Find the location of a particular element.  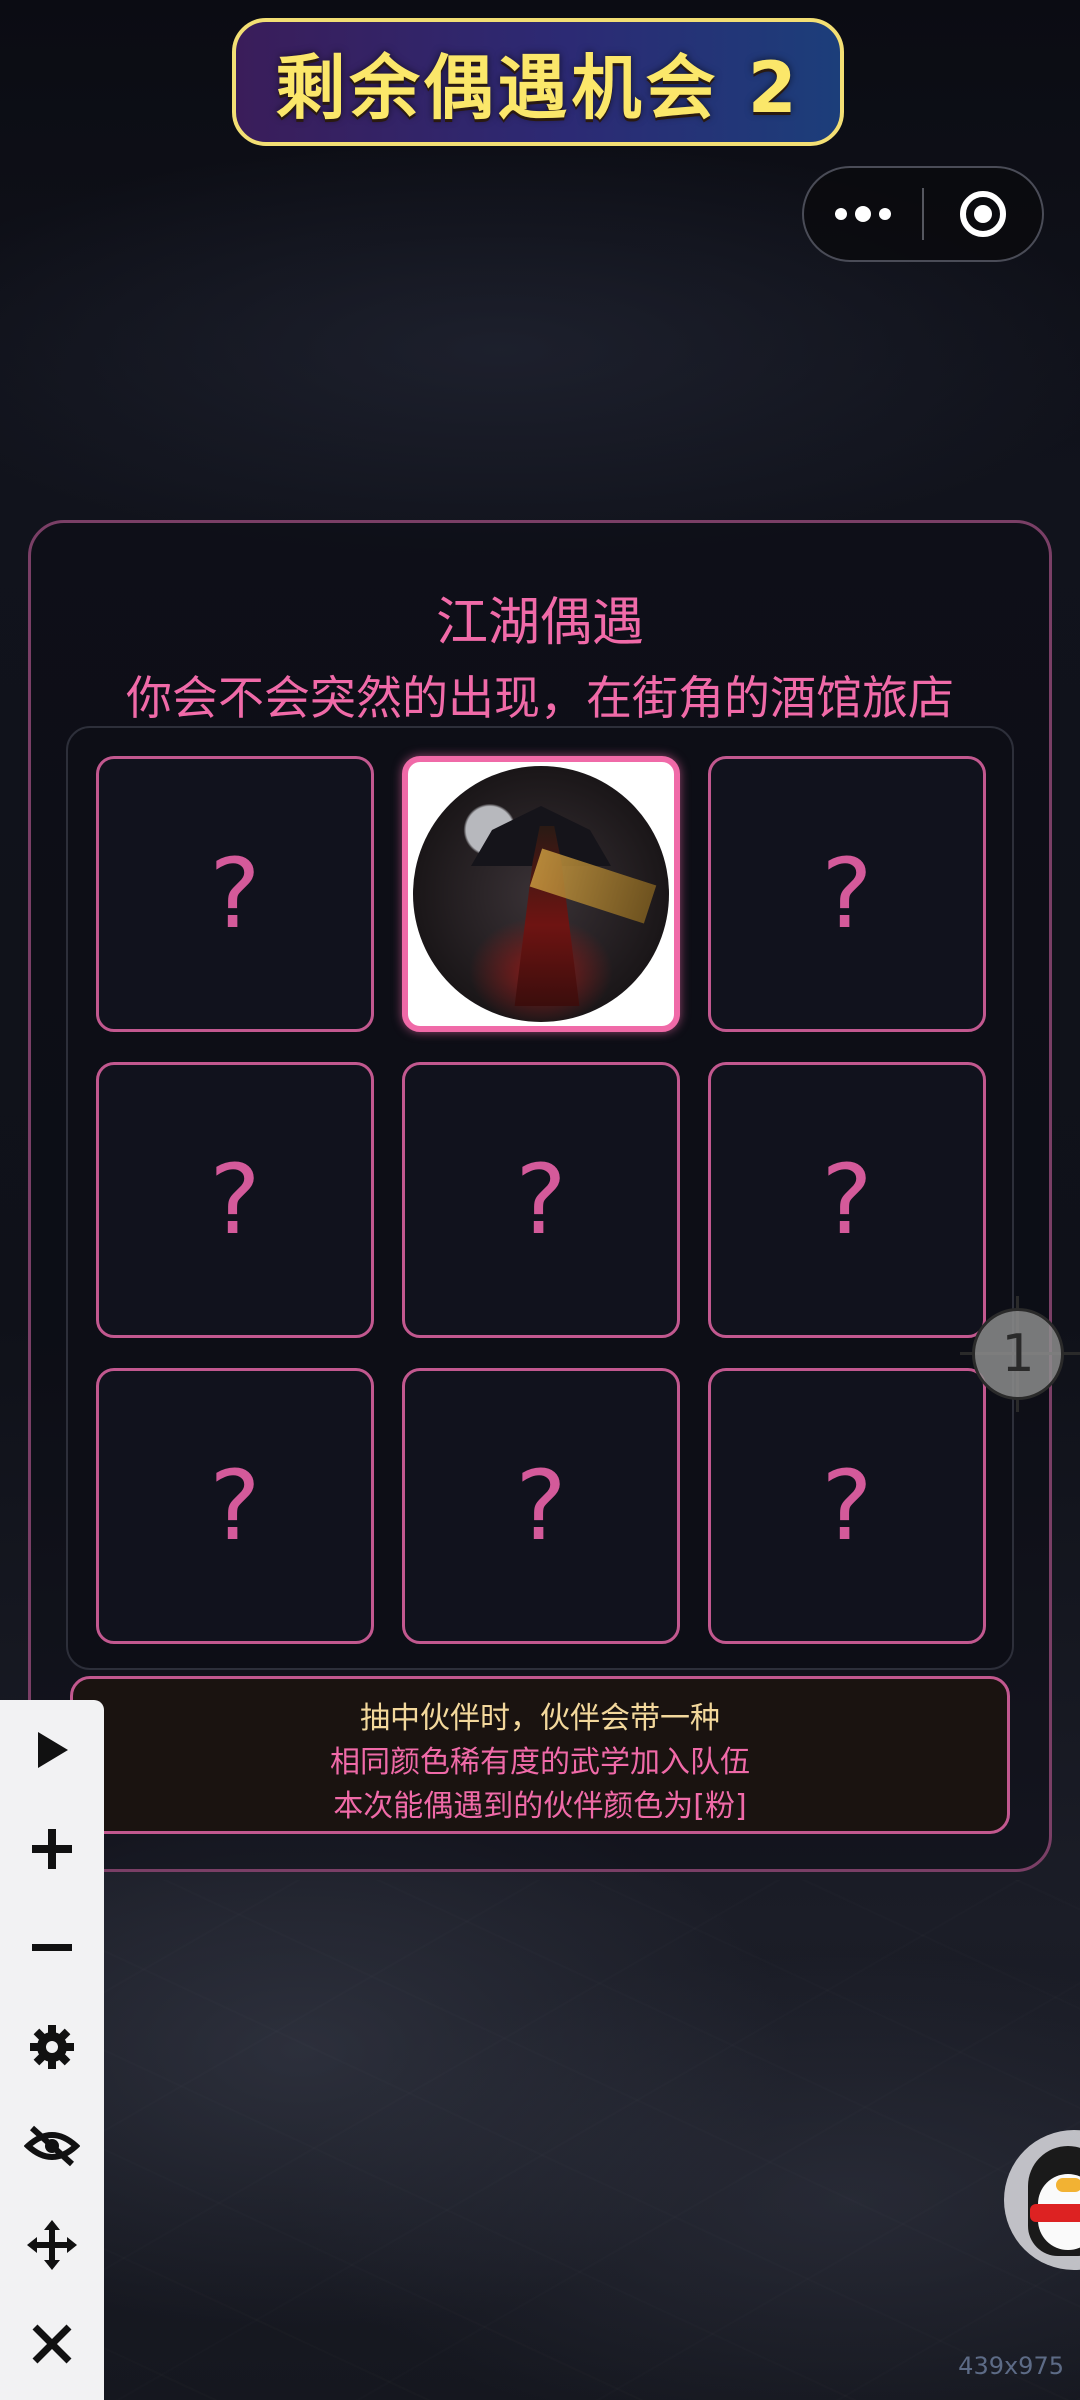

more-dots-icon is located at coordinates (863, 214).